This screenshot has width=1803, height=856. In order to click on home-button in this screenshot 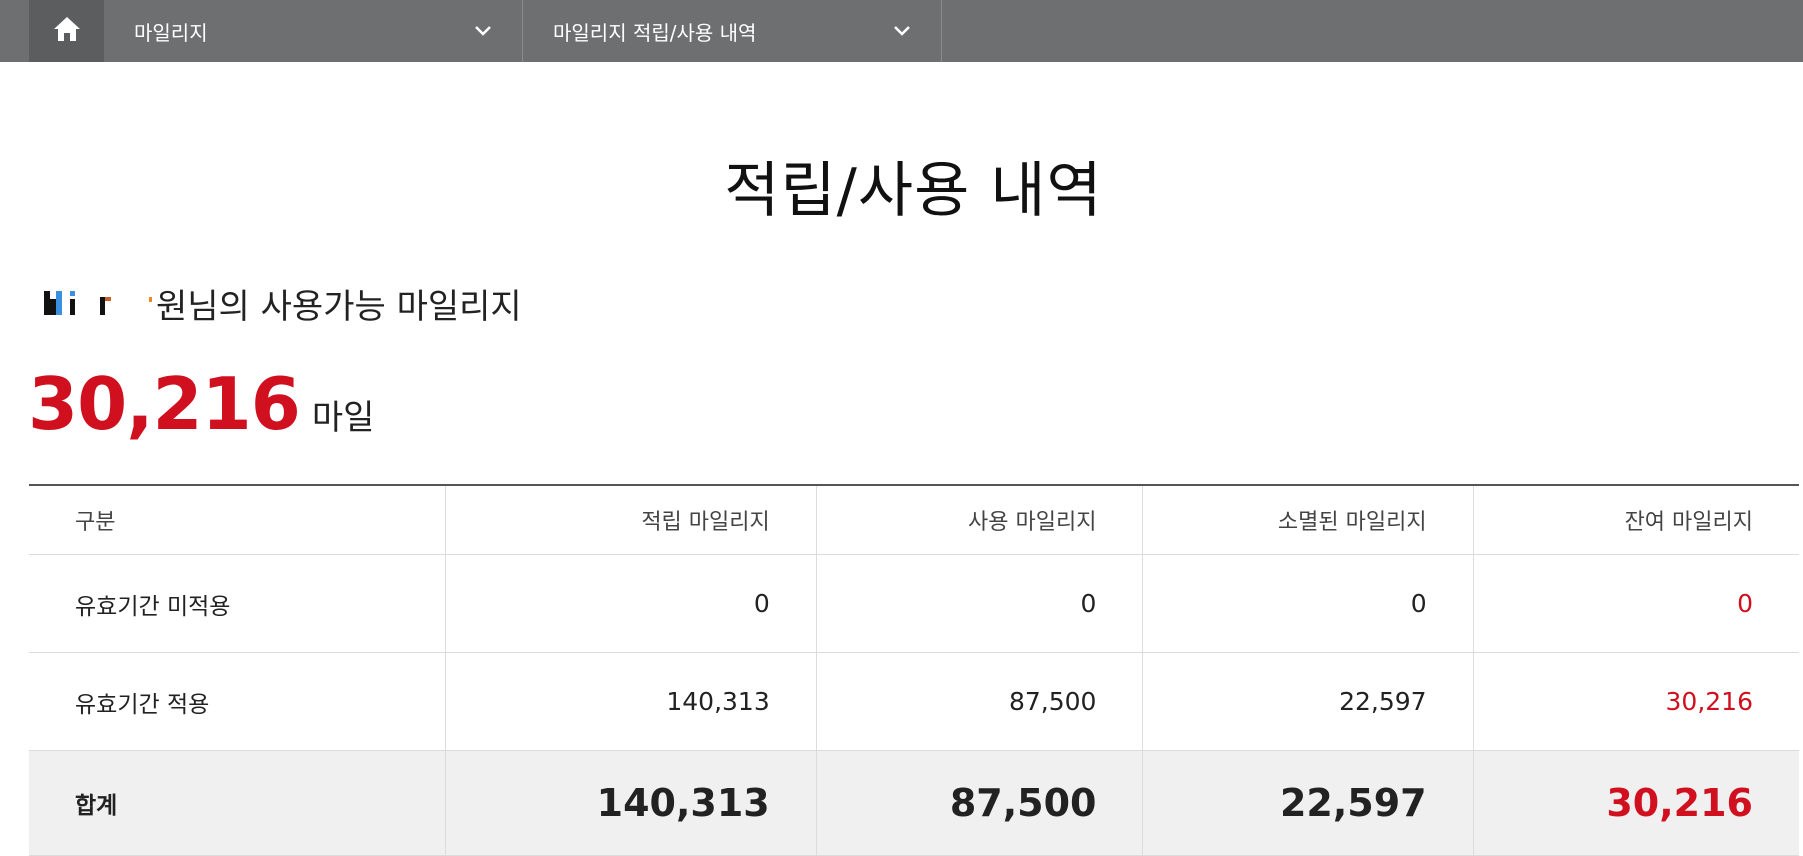, I will do `click(66, 31)`.